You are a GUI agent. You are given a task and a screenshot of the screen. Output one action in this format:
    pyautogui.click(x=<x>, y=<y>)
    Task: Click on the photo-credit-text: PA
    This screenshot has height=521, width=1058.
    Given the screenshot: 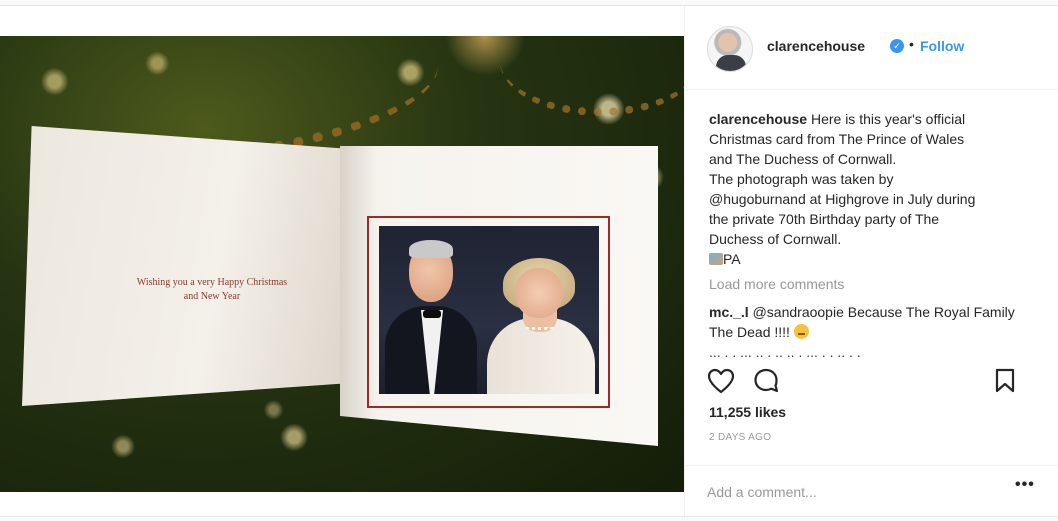 What is the action you would take?
    pyautogui.click(x=732, y=259)
    